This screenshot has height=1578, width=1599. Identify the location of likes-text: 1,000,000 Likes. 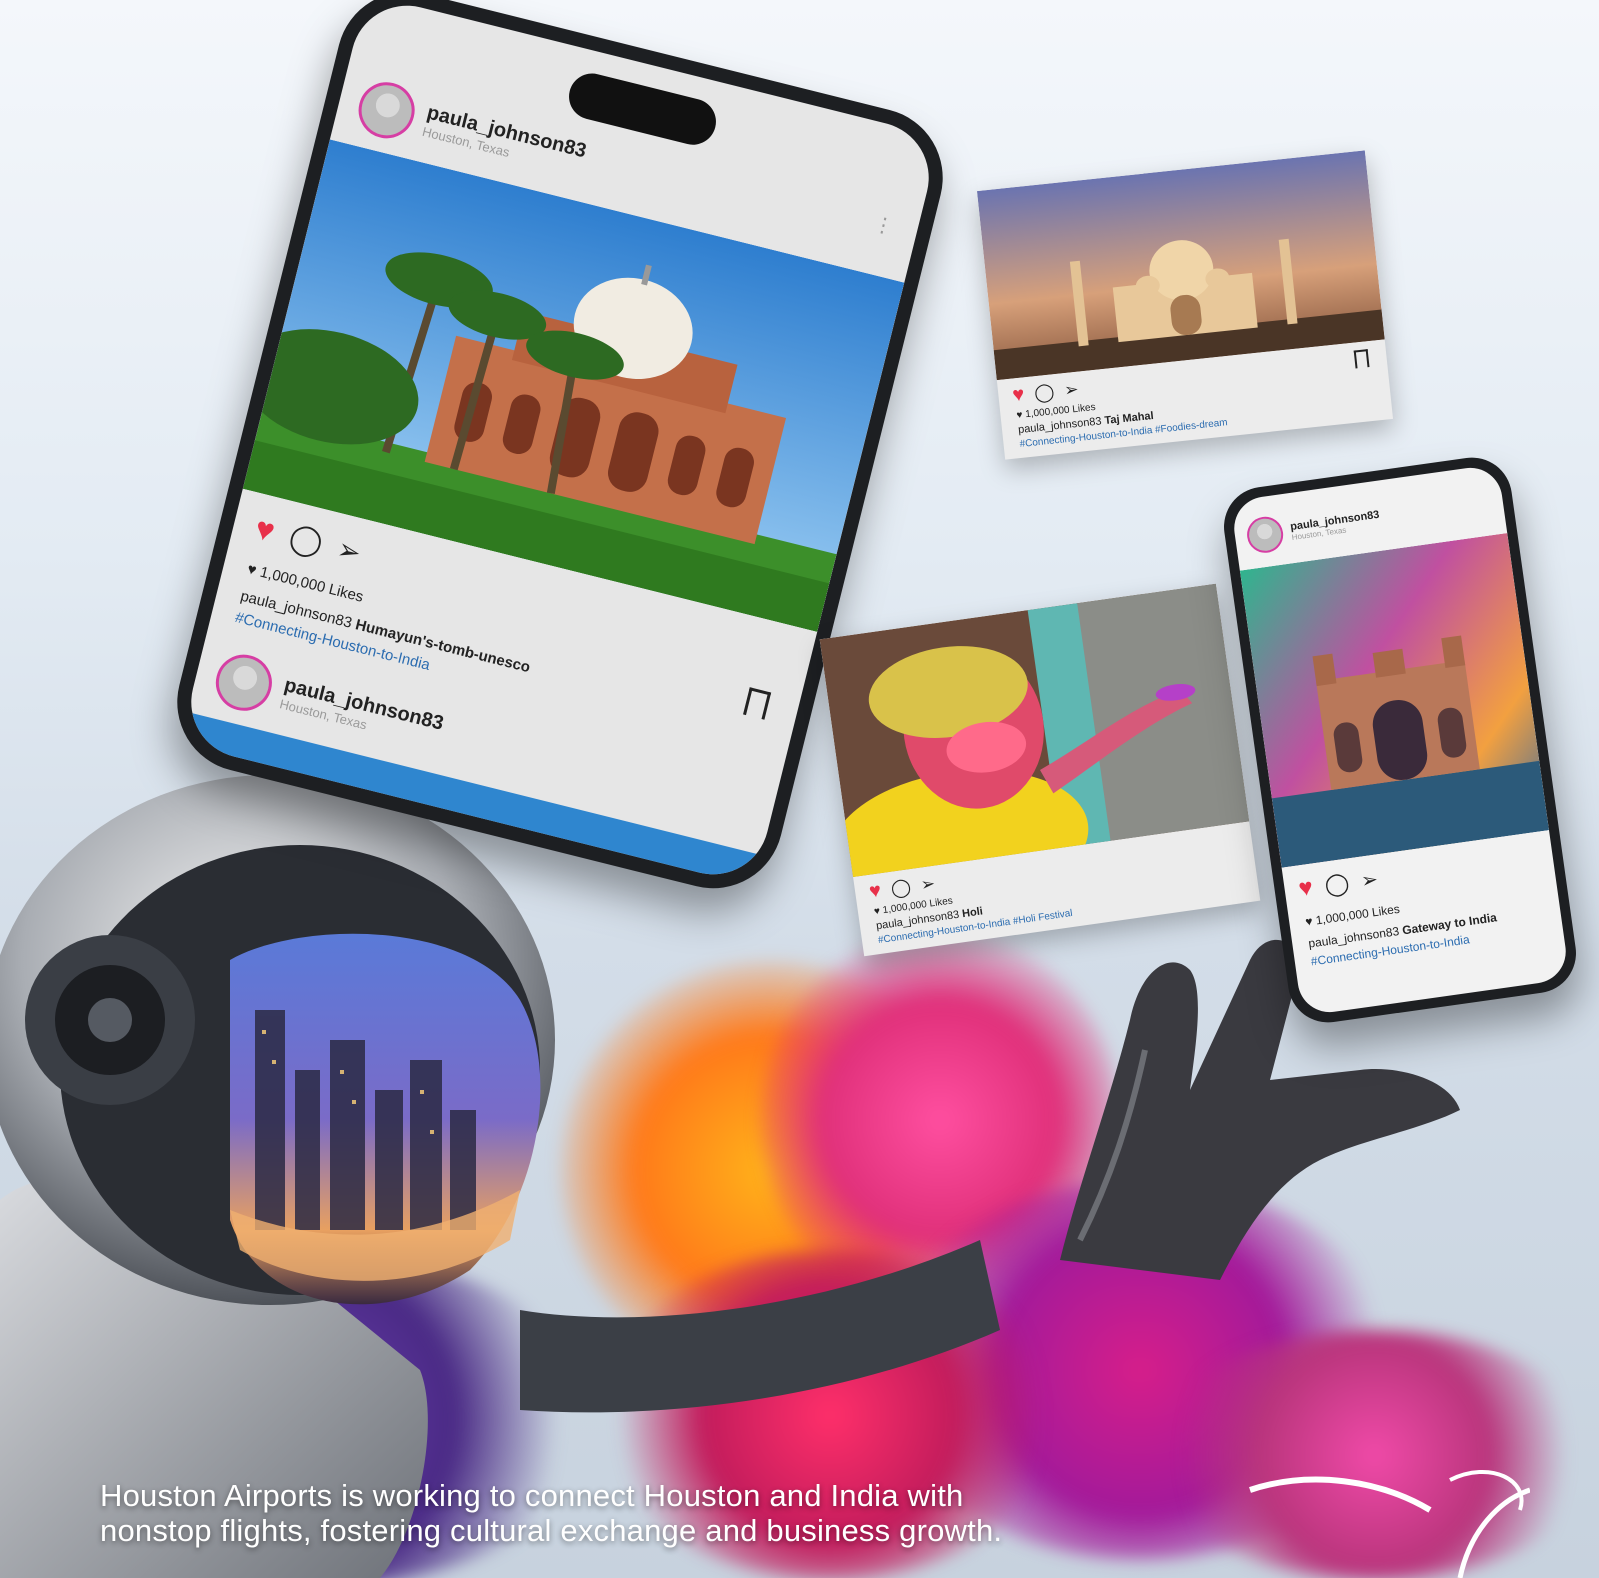
(1357, 914).